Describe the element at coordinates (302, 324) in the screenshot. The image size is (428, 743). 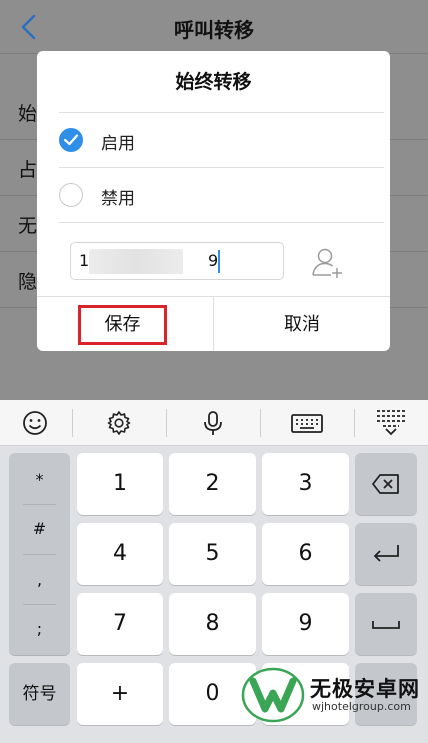
I see `cancel-button: 取消` at that location.